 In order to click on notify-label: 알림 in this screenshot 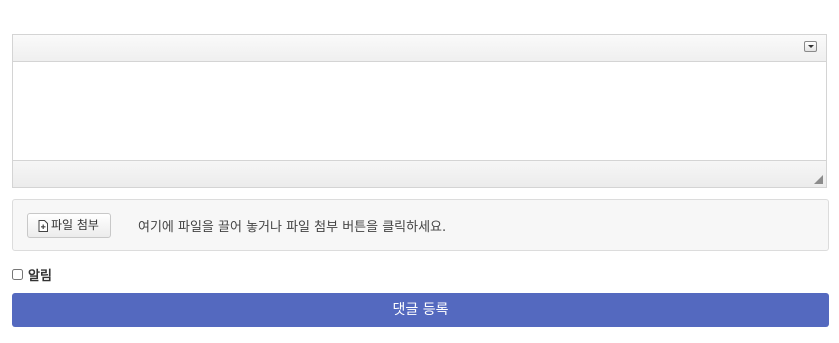, I will do `click(40, 274)`.